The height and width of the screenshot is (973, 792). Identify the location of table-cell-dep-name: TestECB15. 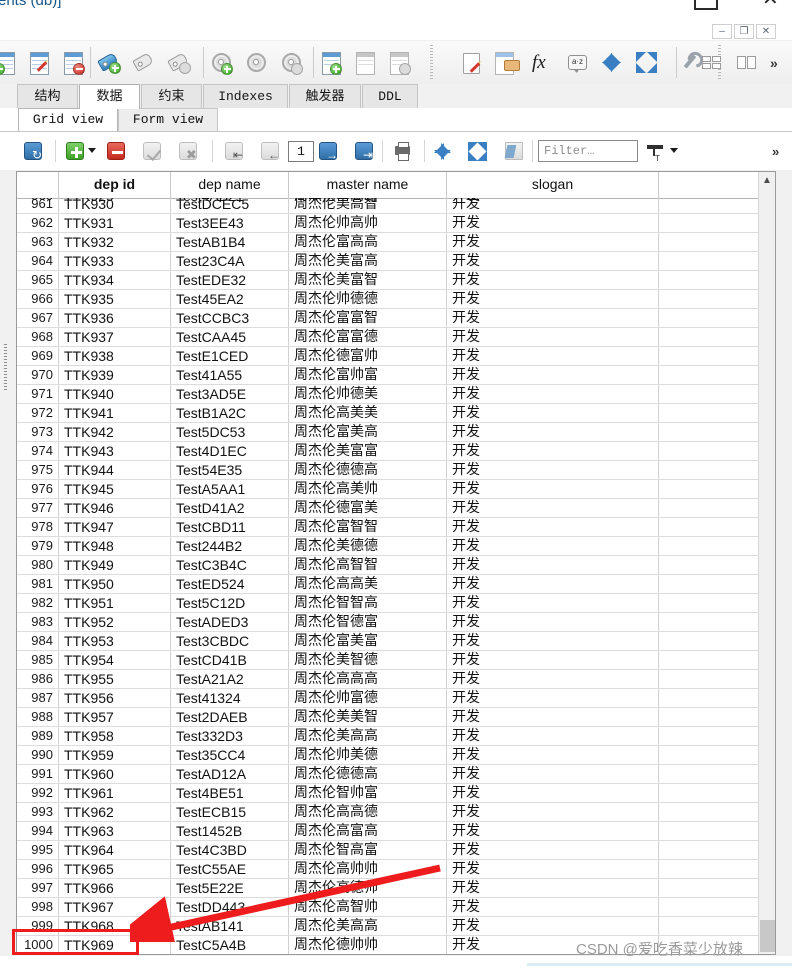
(230, 812).